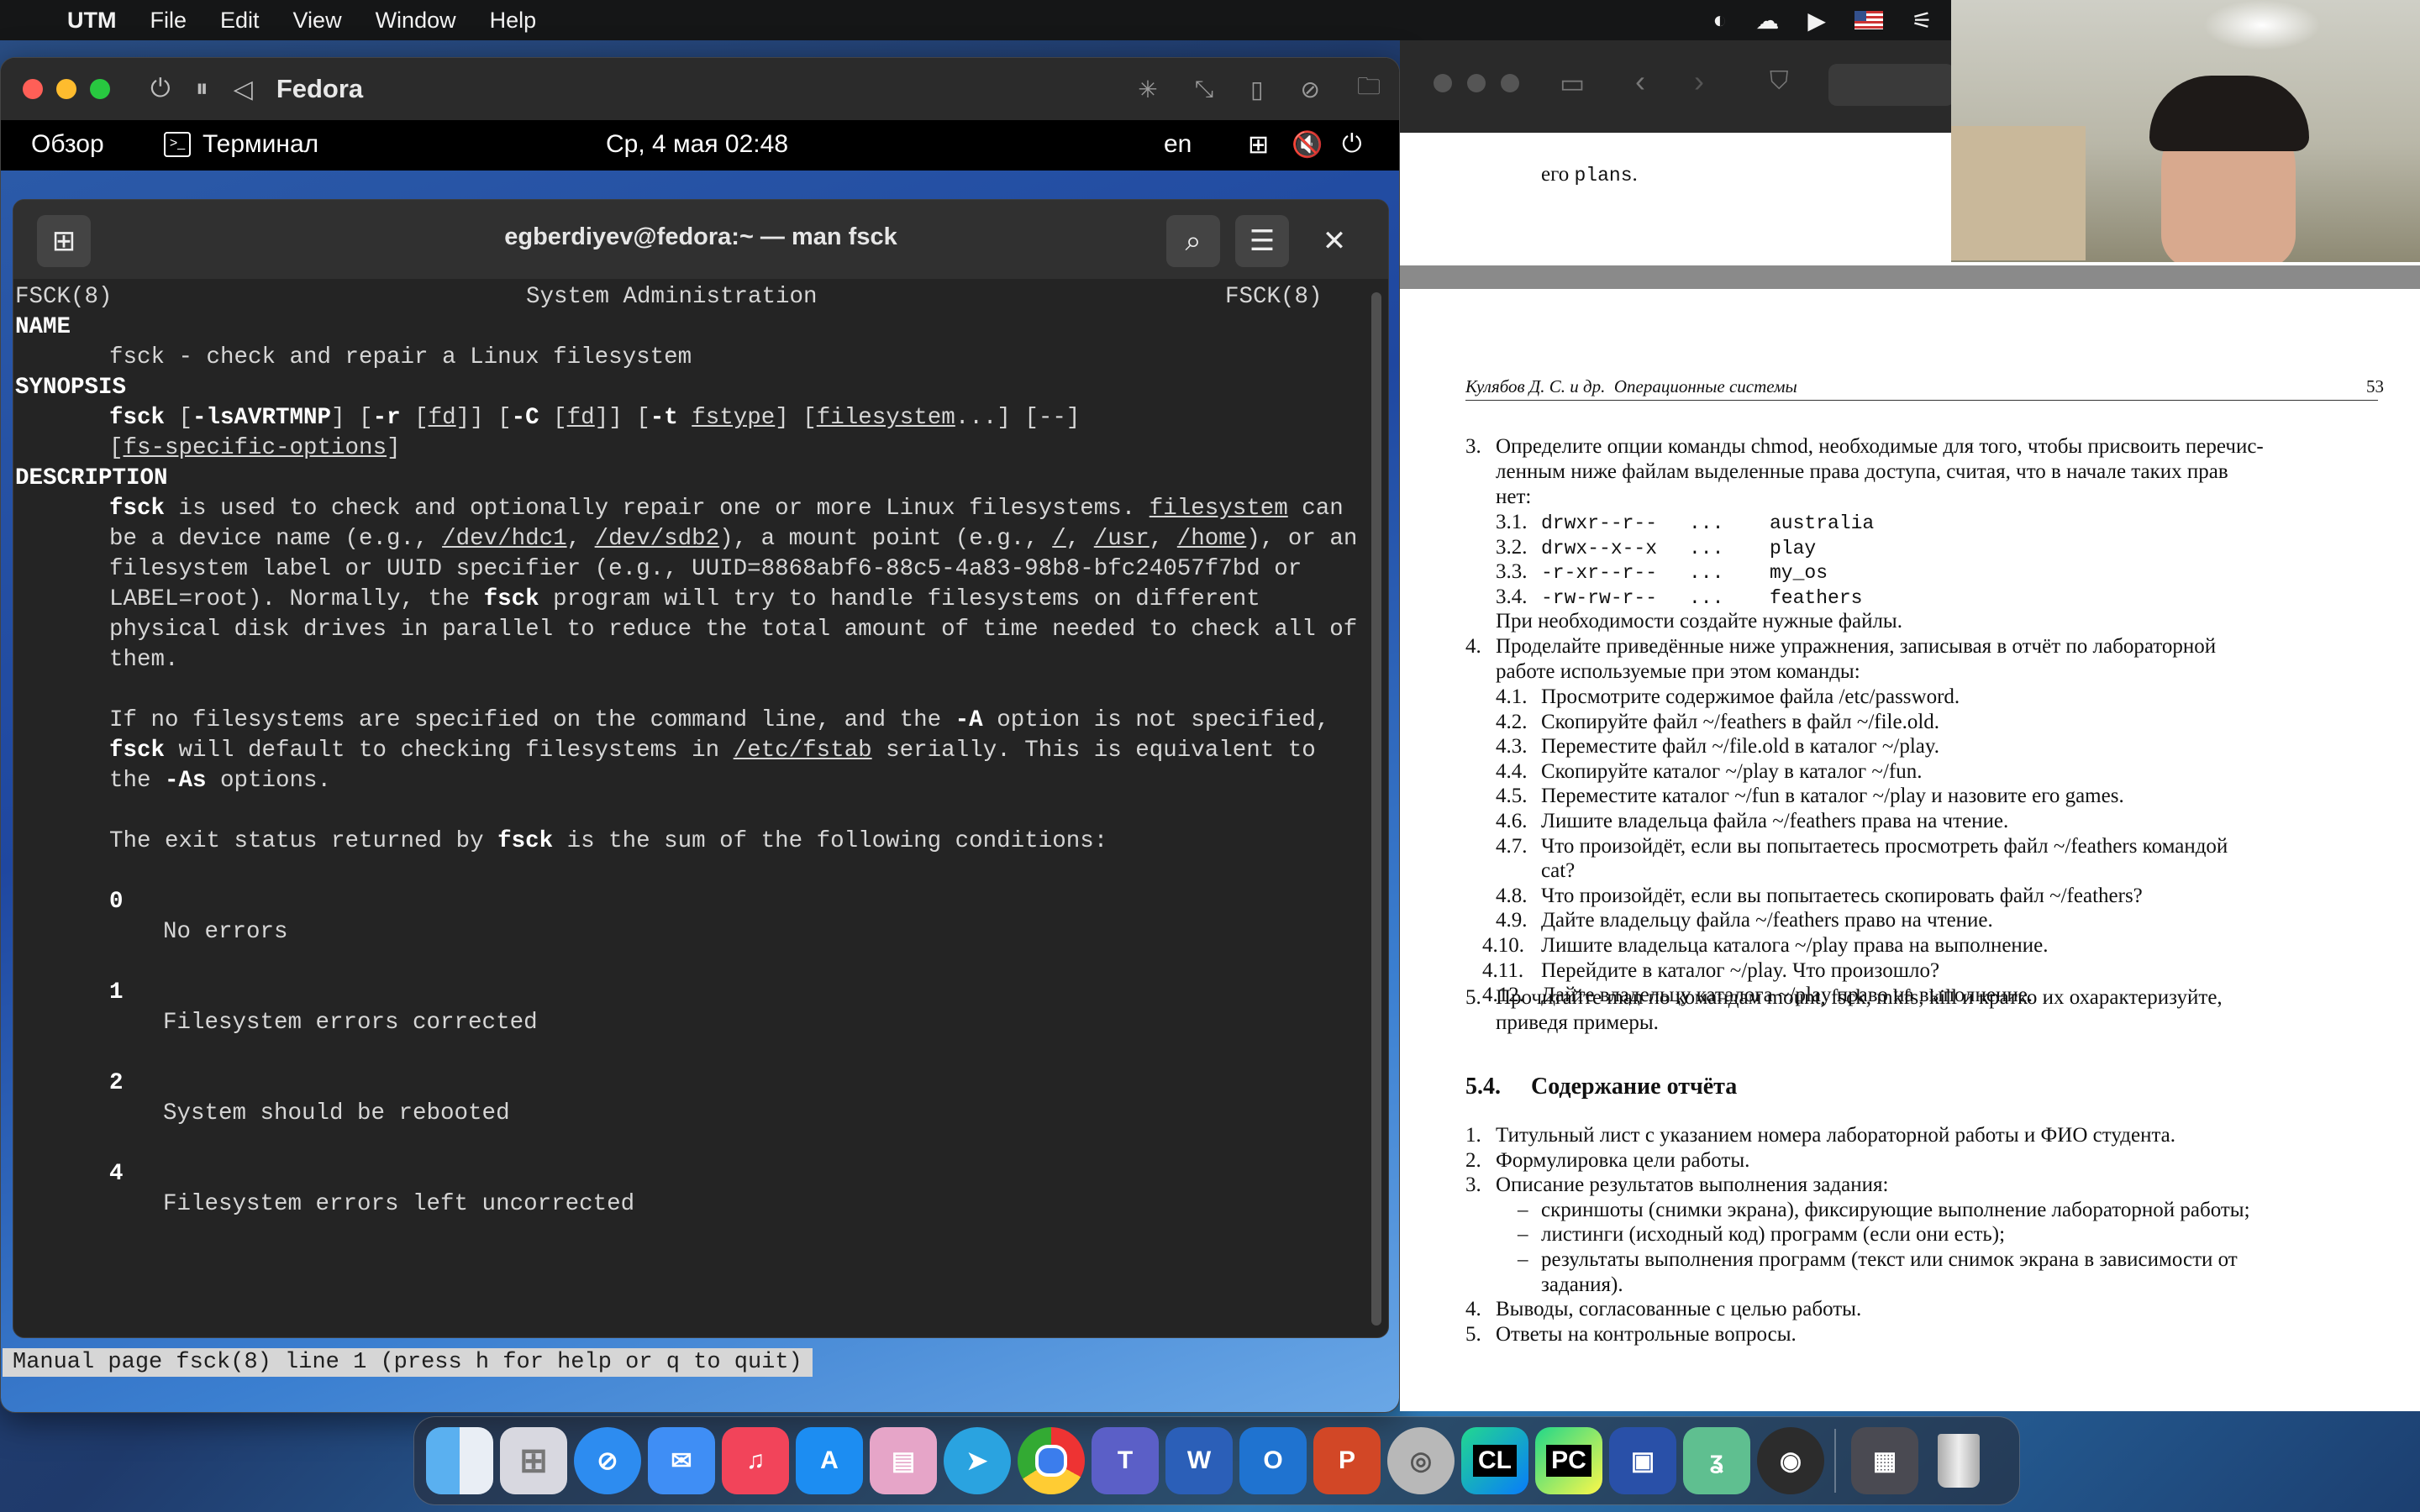 The width and height of the screenshot is (2420, 1512). What do you see at coordinates (1512, 771) in the screenshot?
I see `exercise-num: 4.4.` at bounding box center [1512, 771].